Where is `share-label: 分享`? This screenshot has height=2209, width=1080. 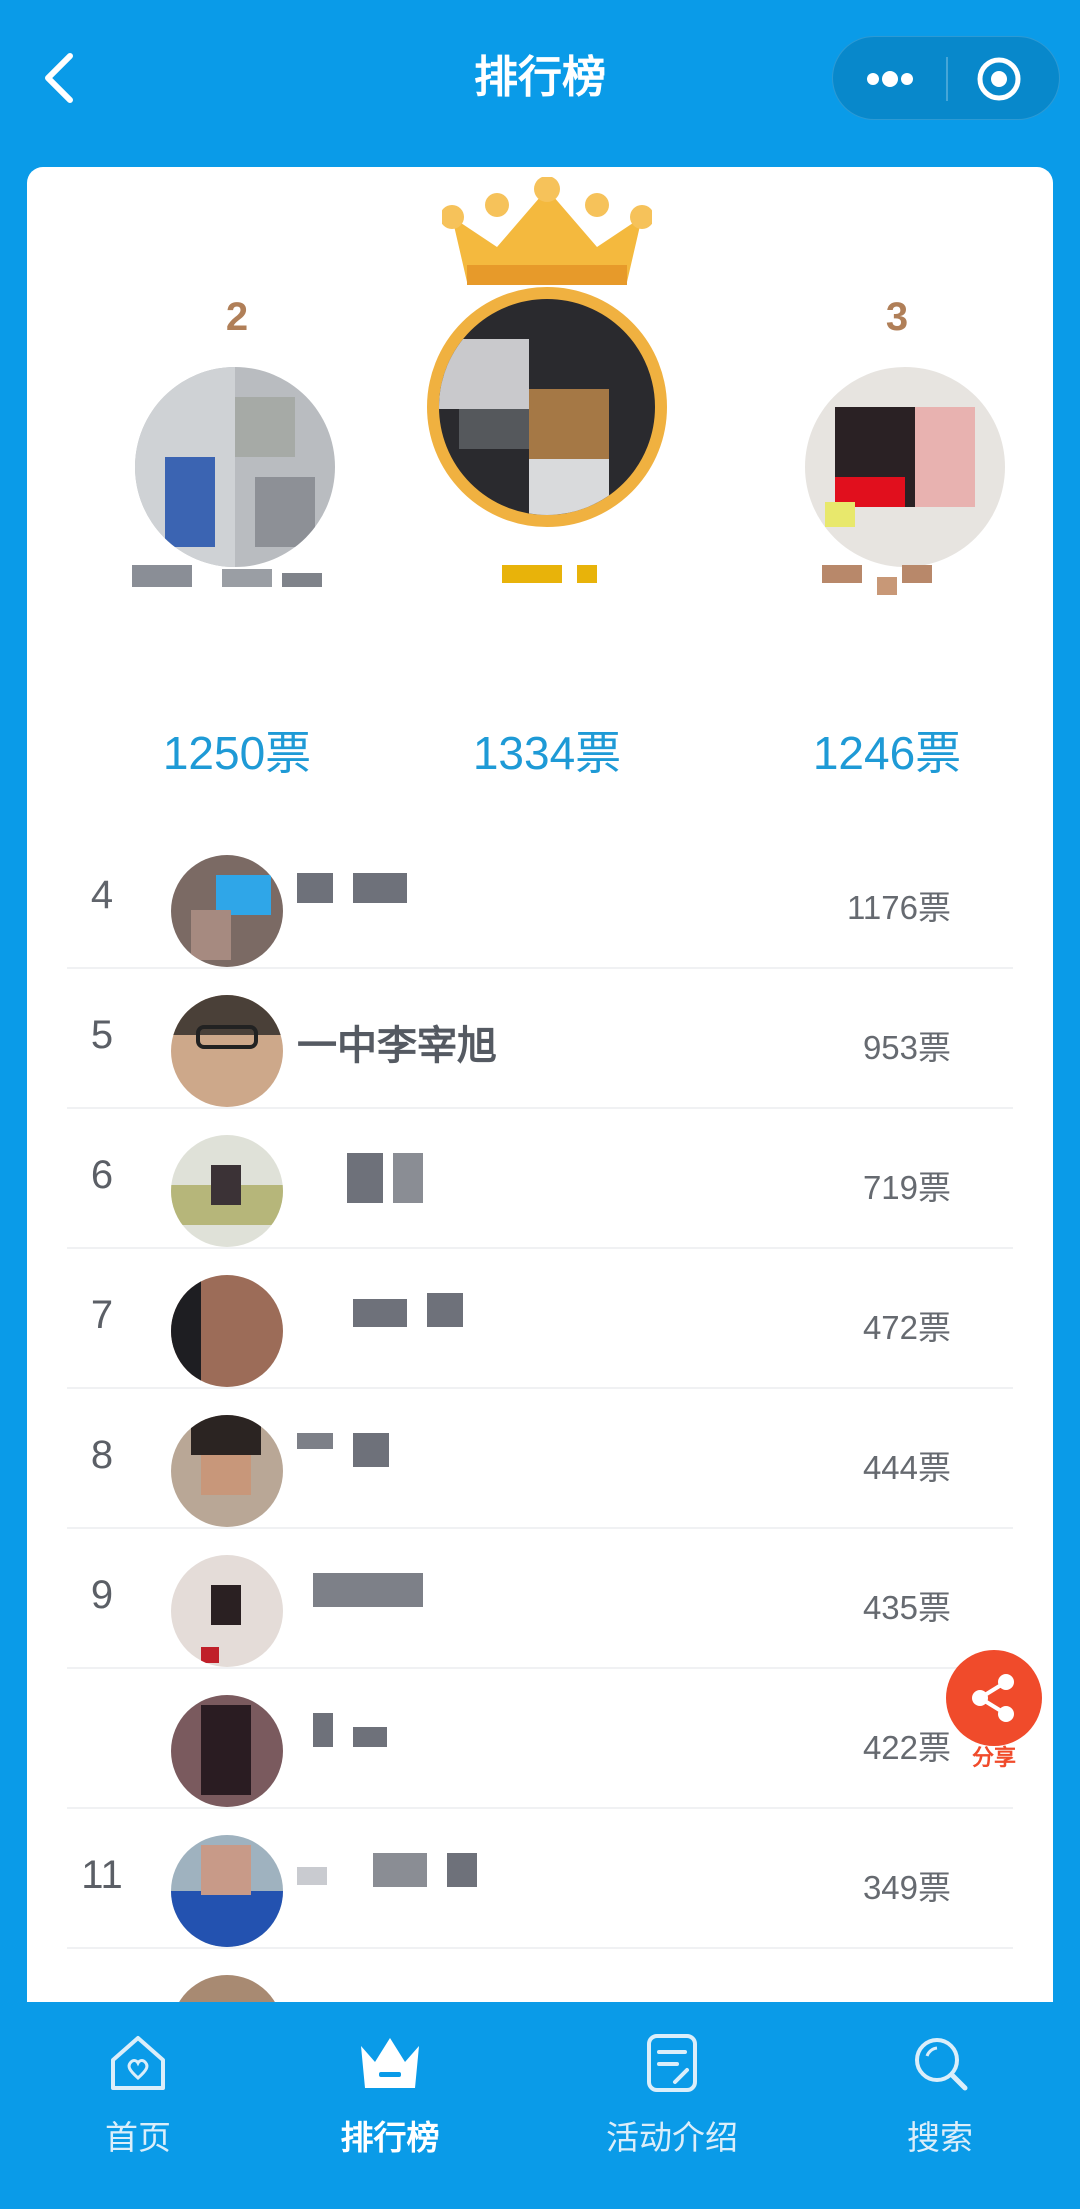 share-label: 分享 is located at coordinates (993, 1757).